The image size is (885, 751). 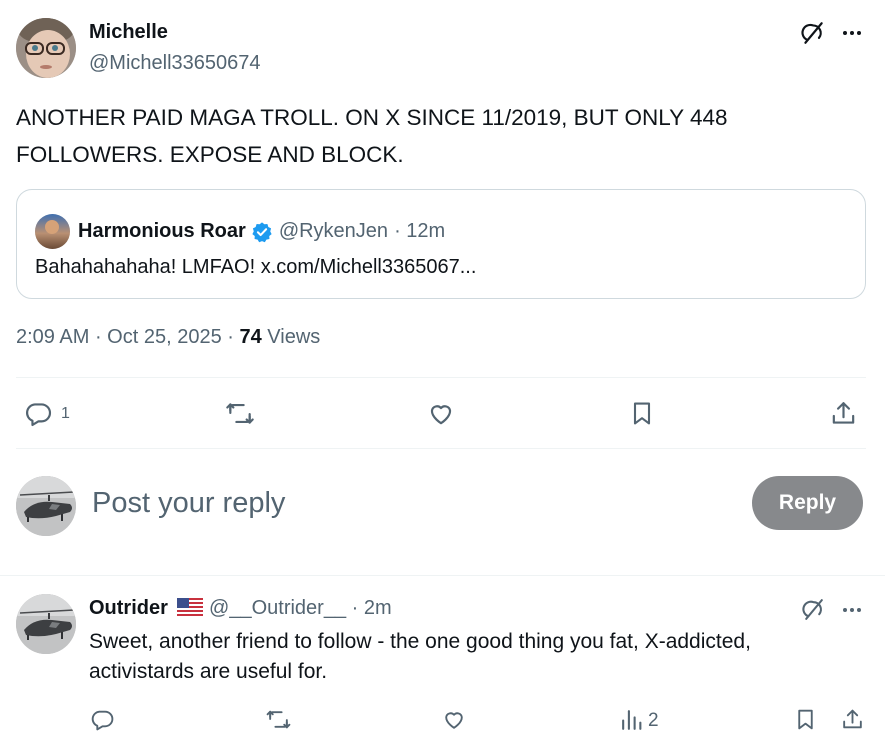 I want to click on us-flag-icon, so click(x=190, y=607).